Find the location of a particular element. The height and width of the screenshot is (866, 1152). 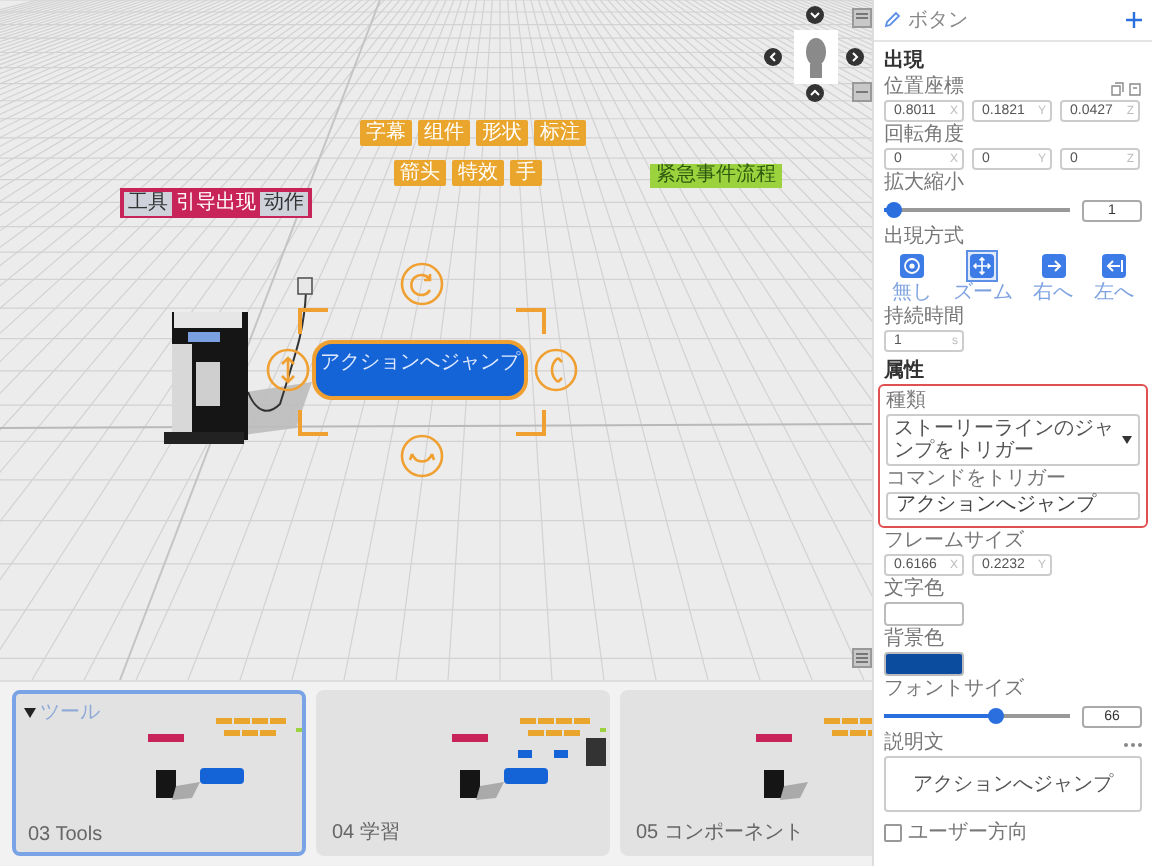

caret-icon is located at coordinates (30, 712).